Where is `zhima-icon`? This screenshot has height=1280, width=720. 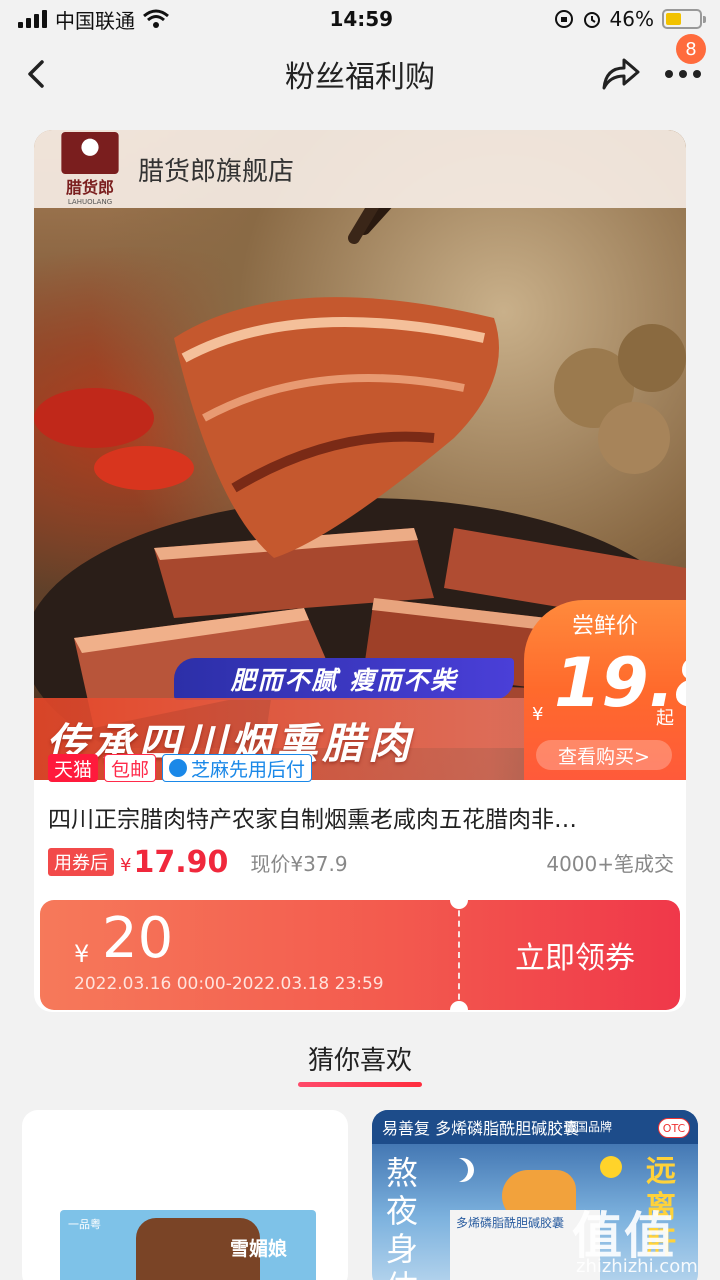
zhima-icon is located at coordinates (178, 768).